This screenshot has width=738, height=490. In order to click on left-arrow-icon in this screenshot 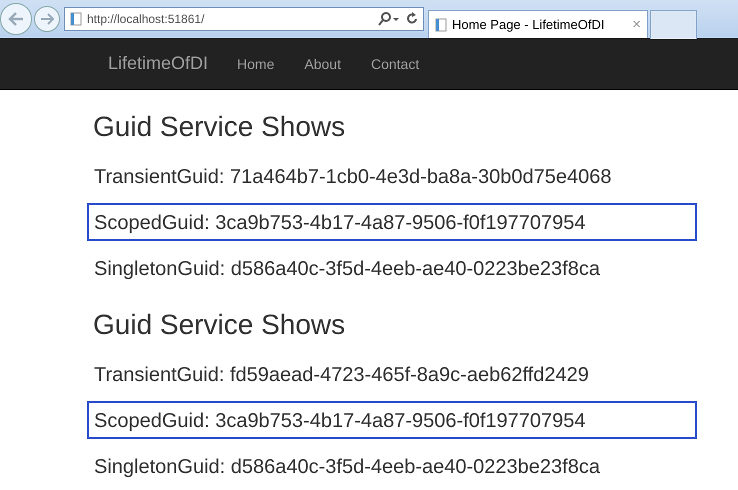, I will do `click(16, 19)`.